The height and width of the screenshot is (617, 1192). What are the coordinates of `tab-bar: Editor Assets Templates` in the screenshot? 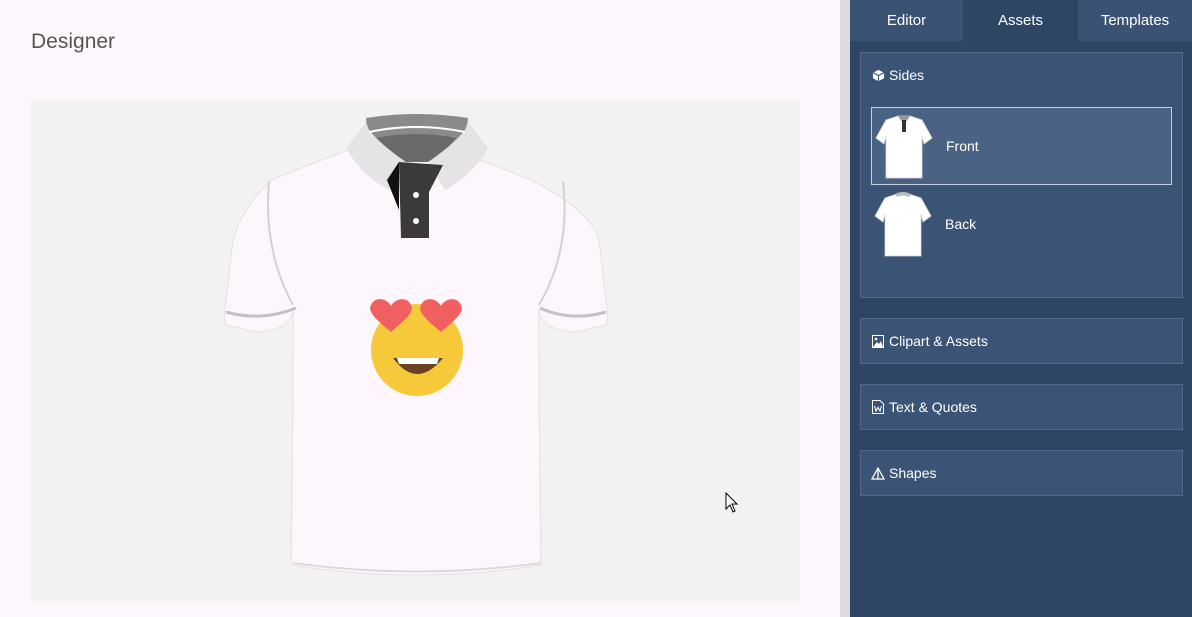 It's located at (1021, 21).